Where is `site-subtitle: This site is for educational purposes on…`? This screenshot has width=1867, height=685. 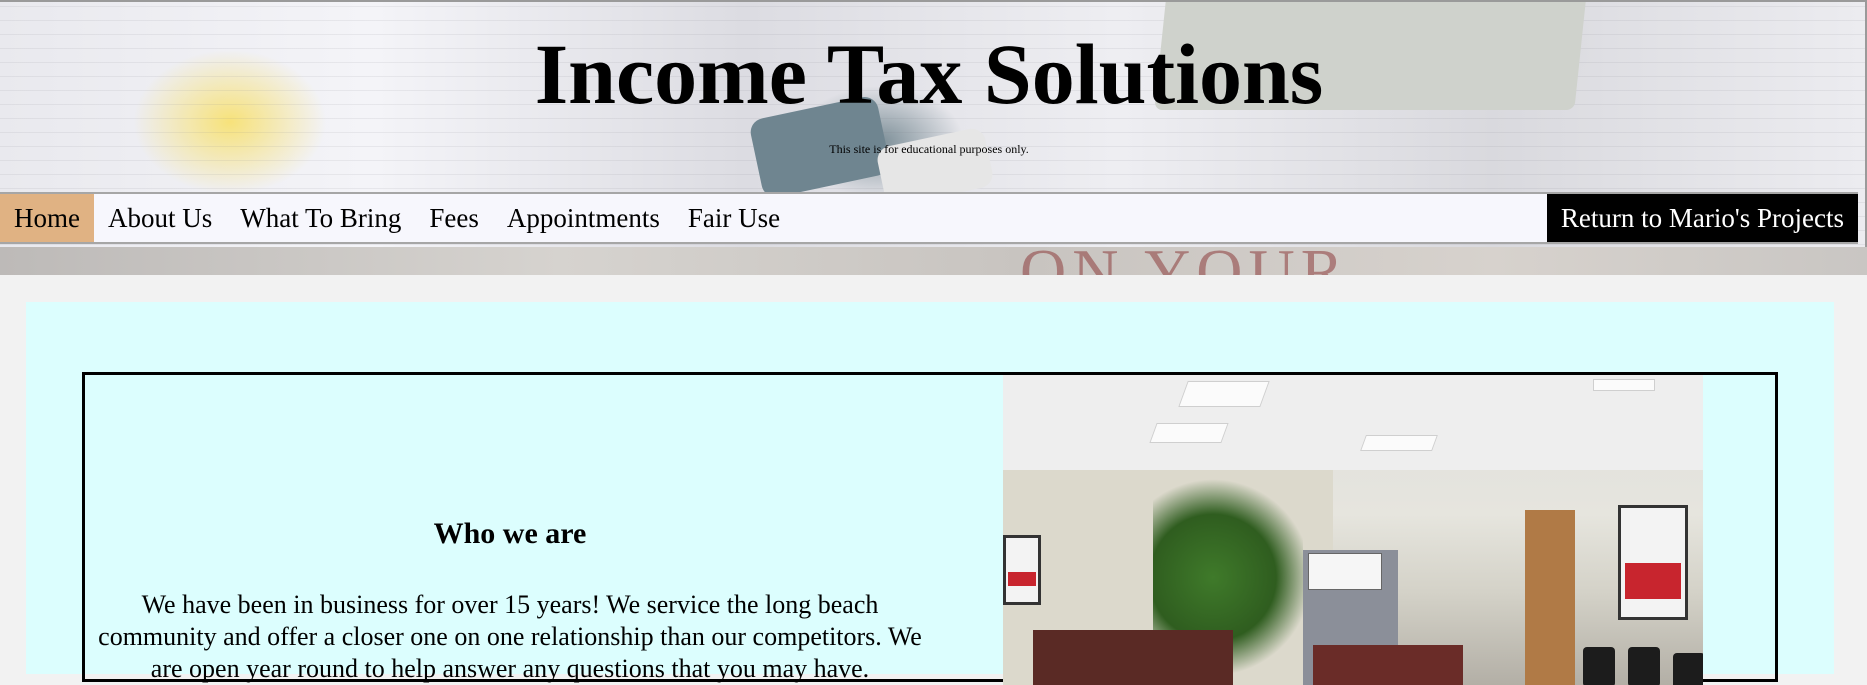 site-subtitle: This site is for educational purposes on… is located at coordinates (929, 149).